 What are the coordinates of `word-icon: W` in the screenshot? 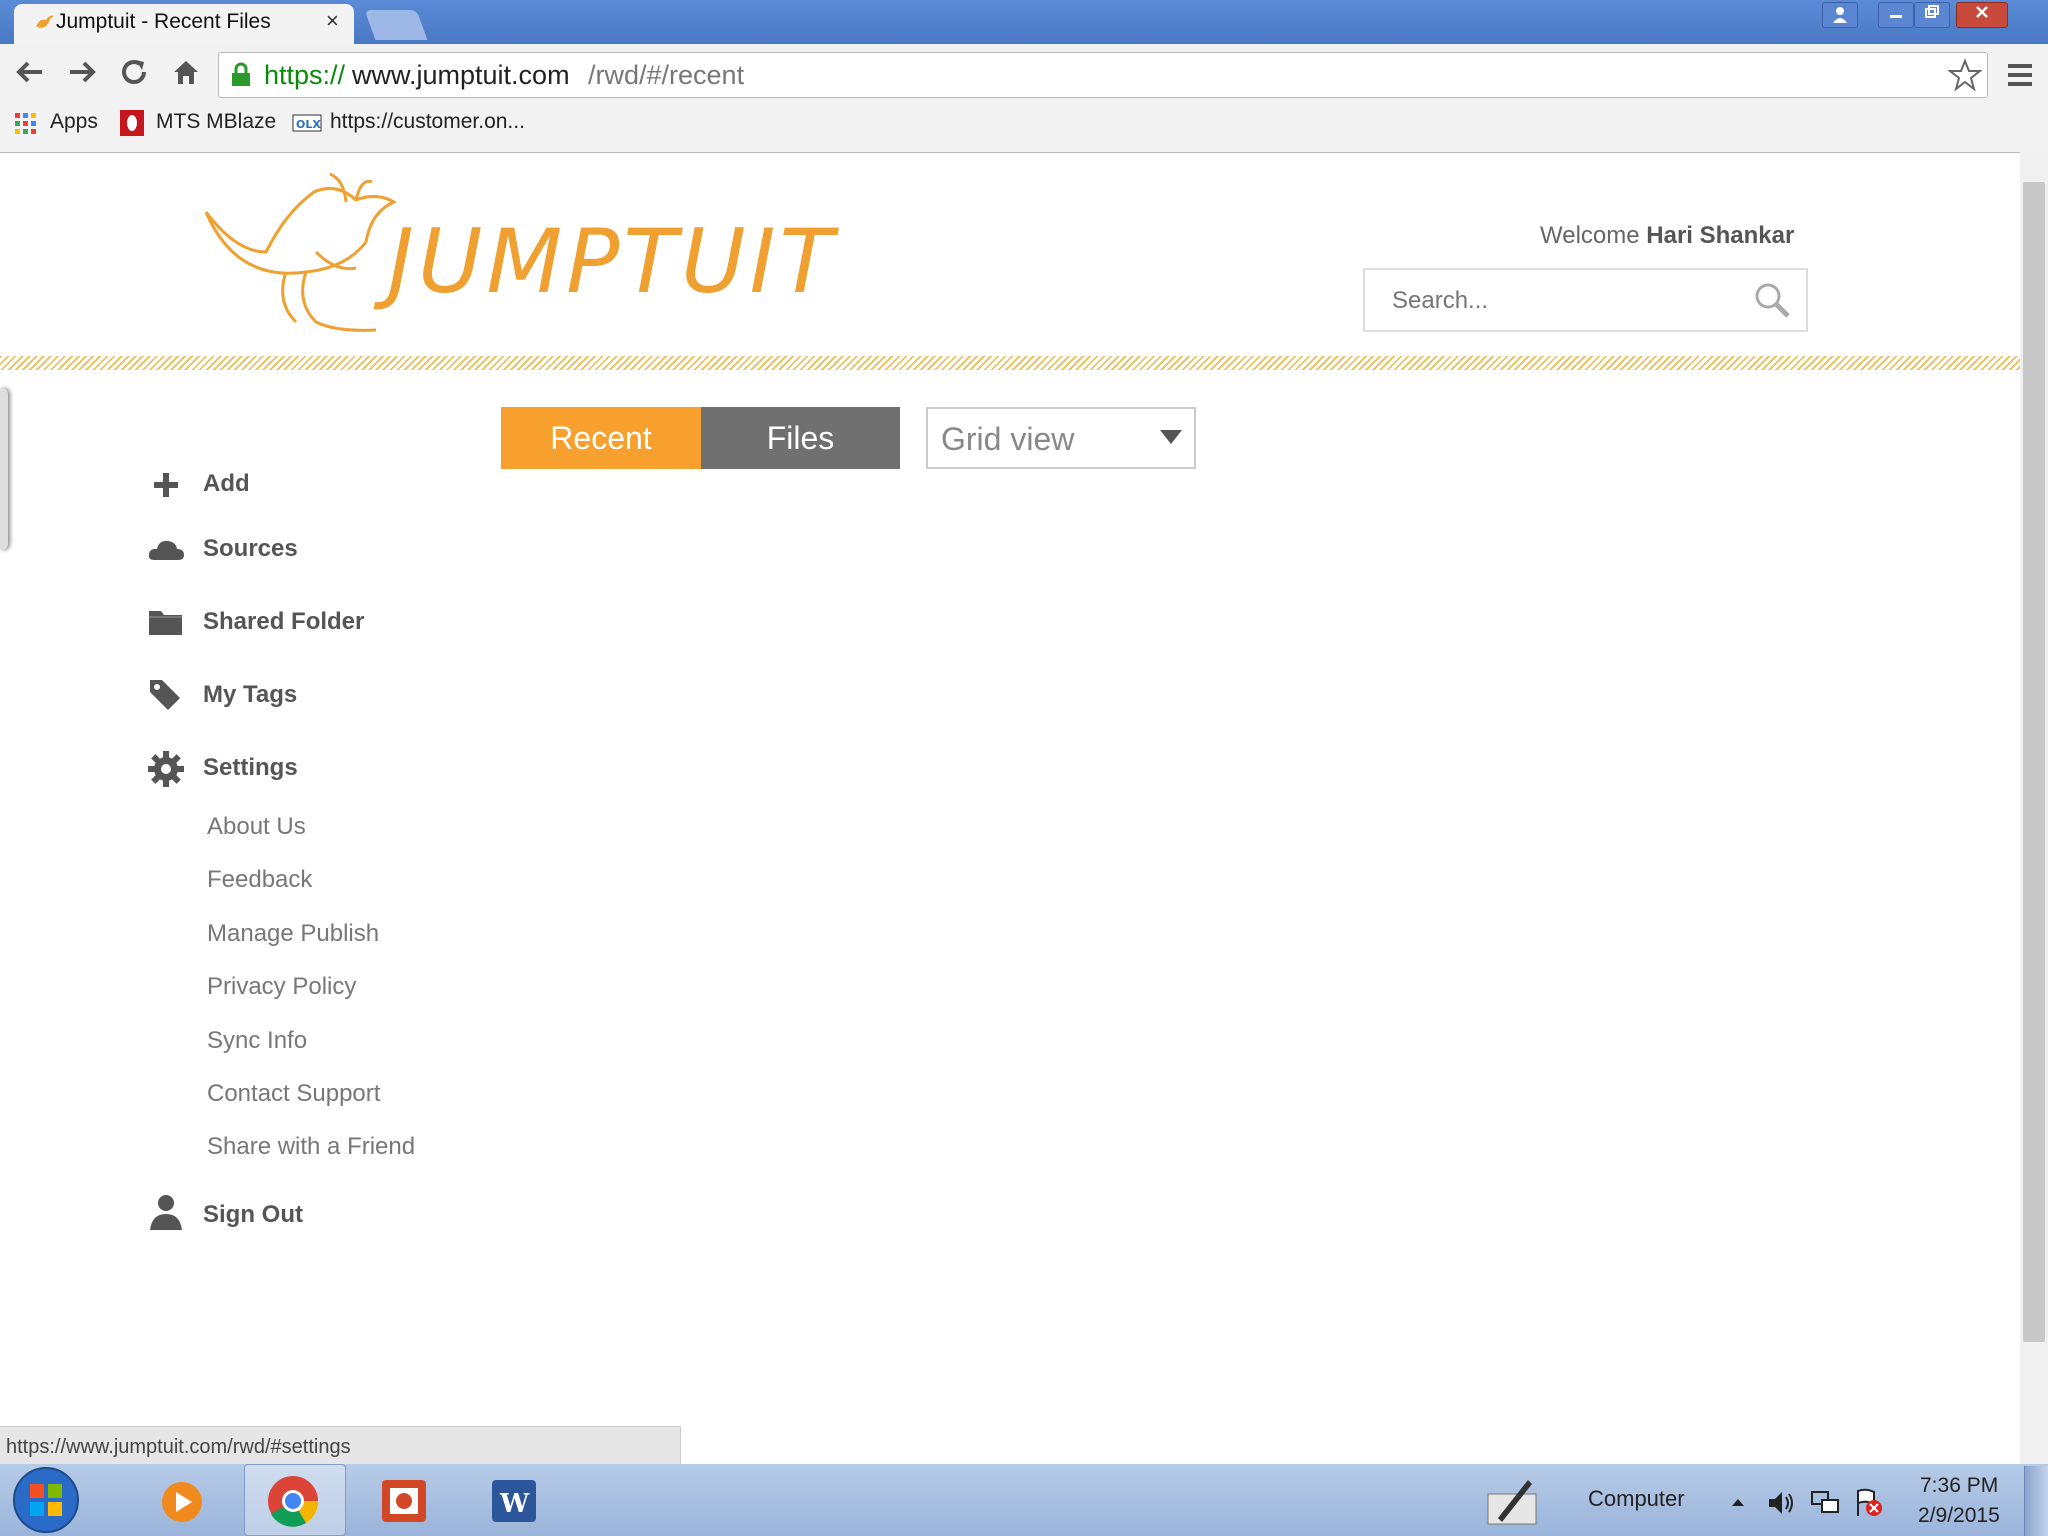 It's located at (514, 1501).